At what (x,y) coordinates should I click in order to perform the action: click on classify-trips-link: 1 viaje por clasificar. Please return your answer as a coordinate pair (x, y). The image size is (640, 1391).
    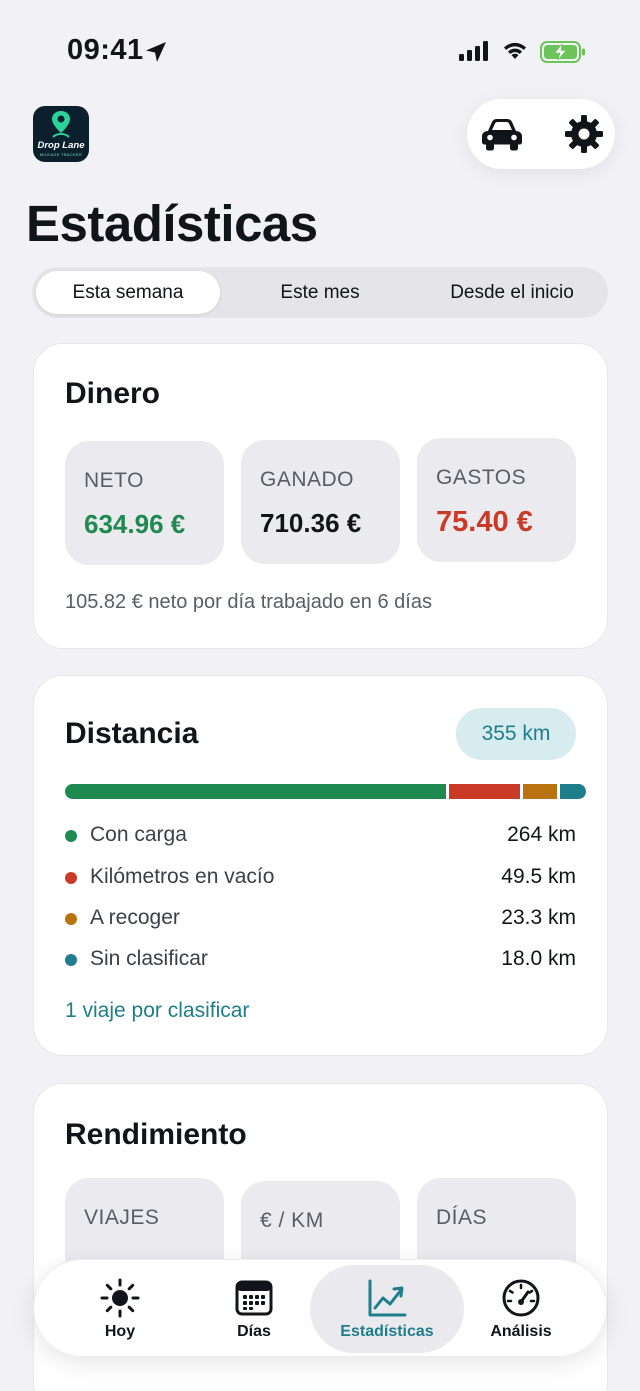
    Looking at the image, I should click on (157, 1011).